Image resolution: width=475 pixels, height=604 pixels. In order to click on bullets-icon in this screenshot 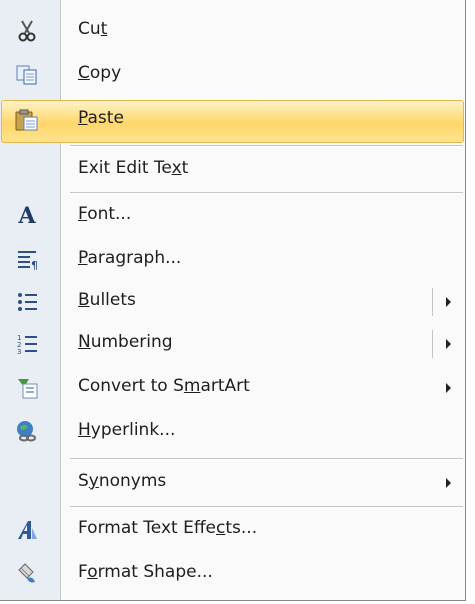, I will do `click(27, 302)`.